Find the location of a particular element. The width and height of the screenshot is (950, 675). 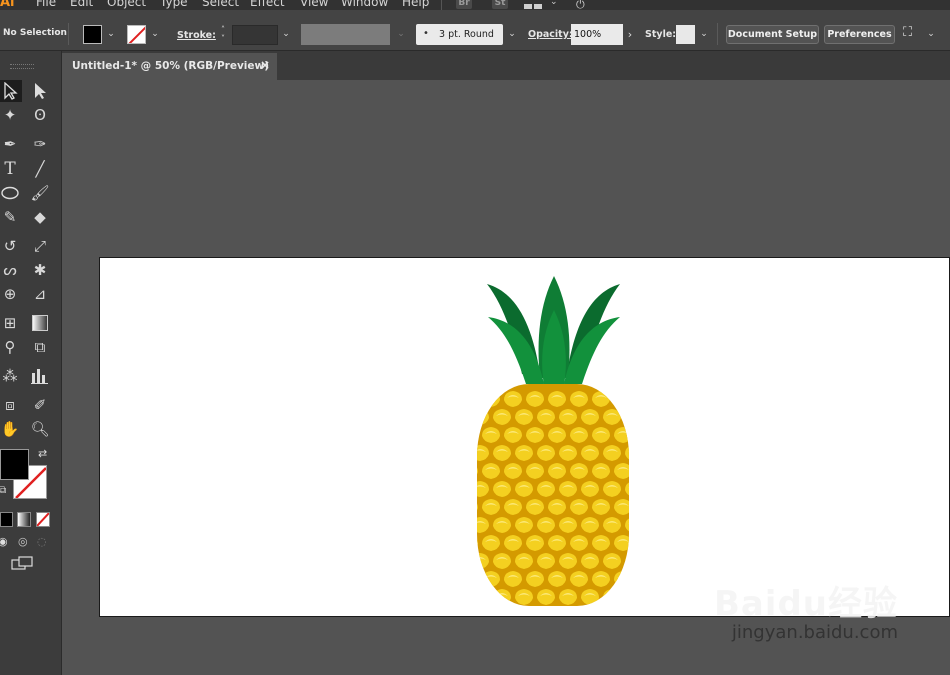

ellipse-tool-icon is located at coordinates (11, 193).